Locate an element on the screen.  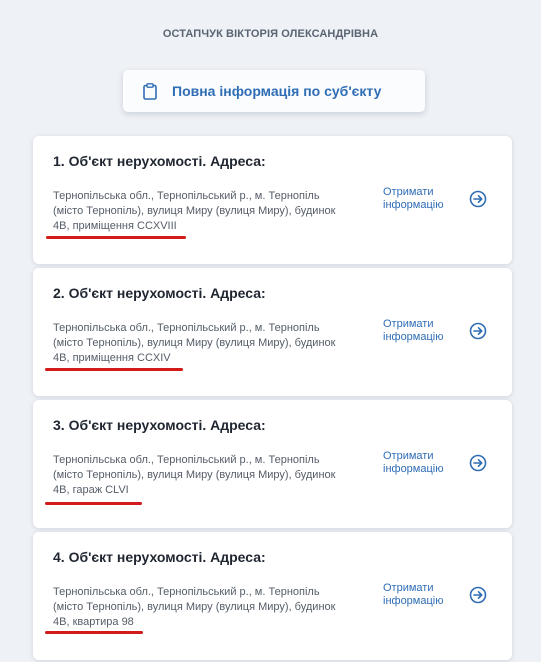
address-line: 4В, приміщення CCXVIII is located at coordinates (115, 226).